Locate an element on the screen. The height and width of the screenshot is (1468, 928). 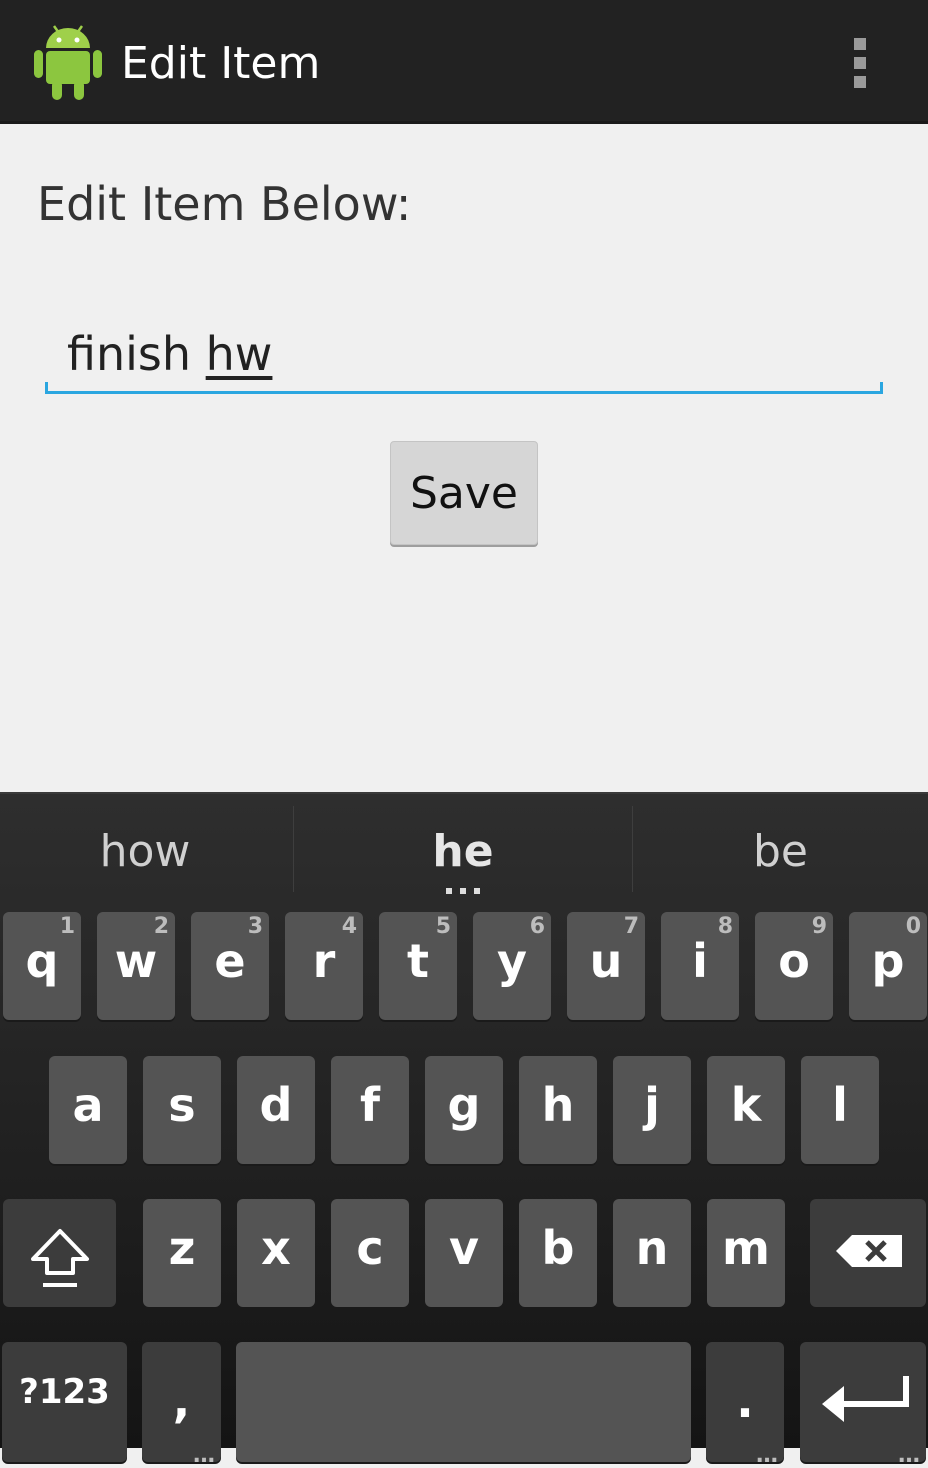
key-hint: 5 is located at coordinates (443, 926).